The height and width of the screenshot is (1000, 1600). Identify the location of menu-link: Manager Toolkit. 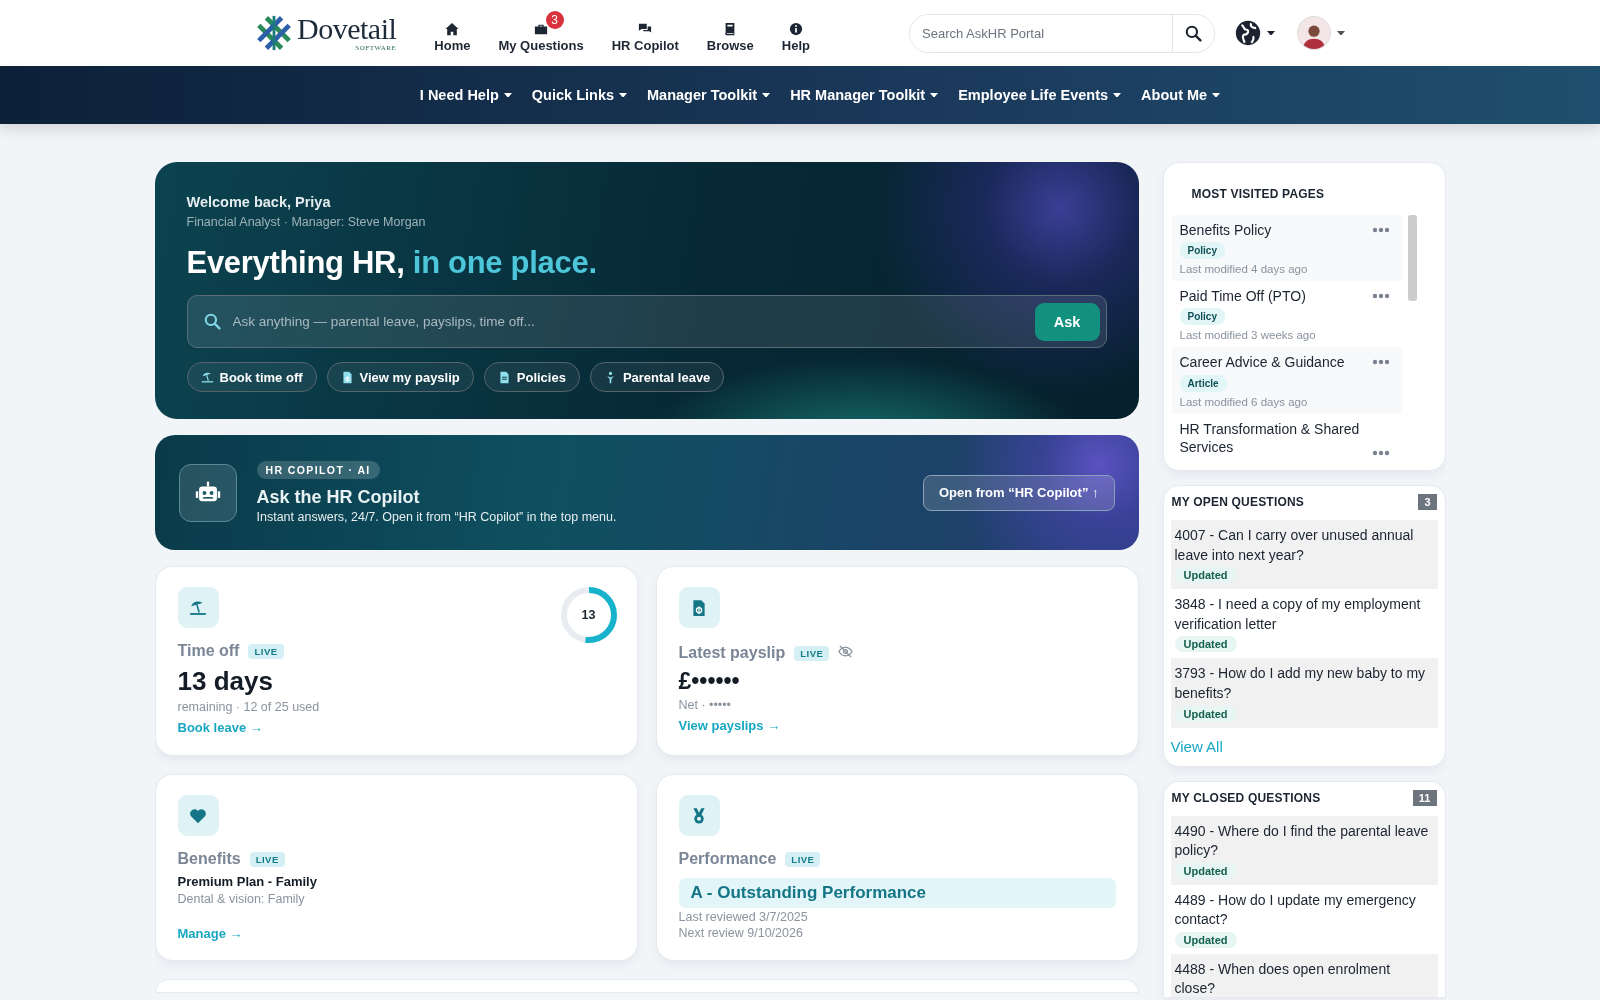
(709, 95).